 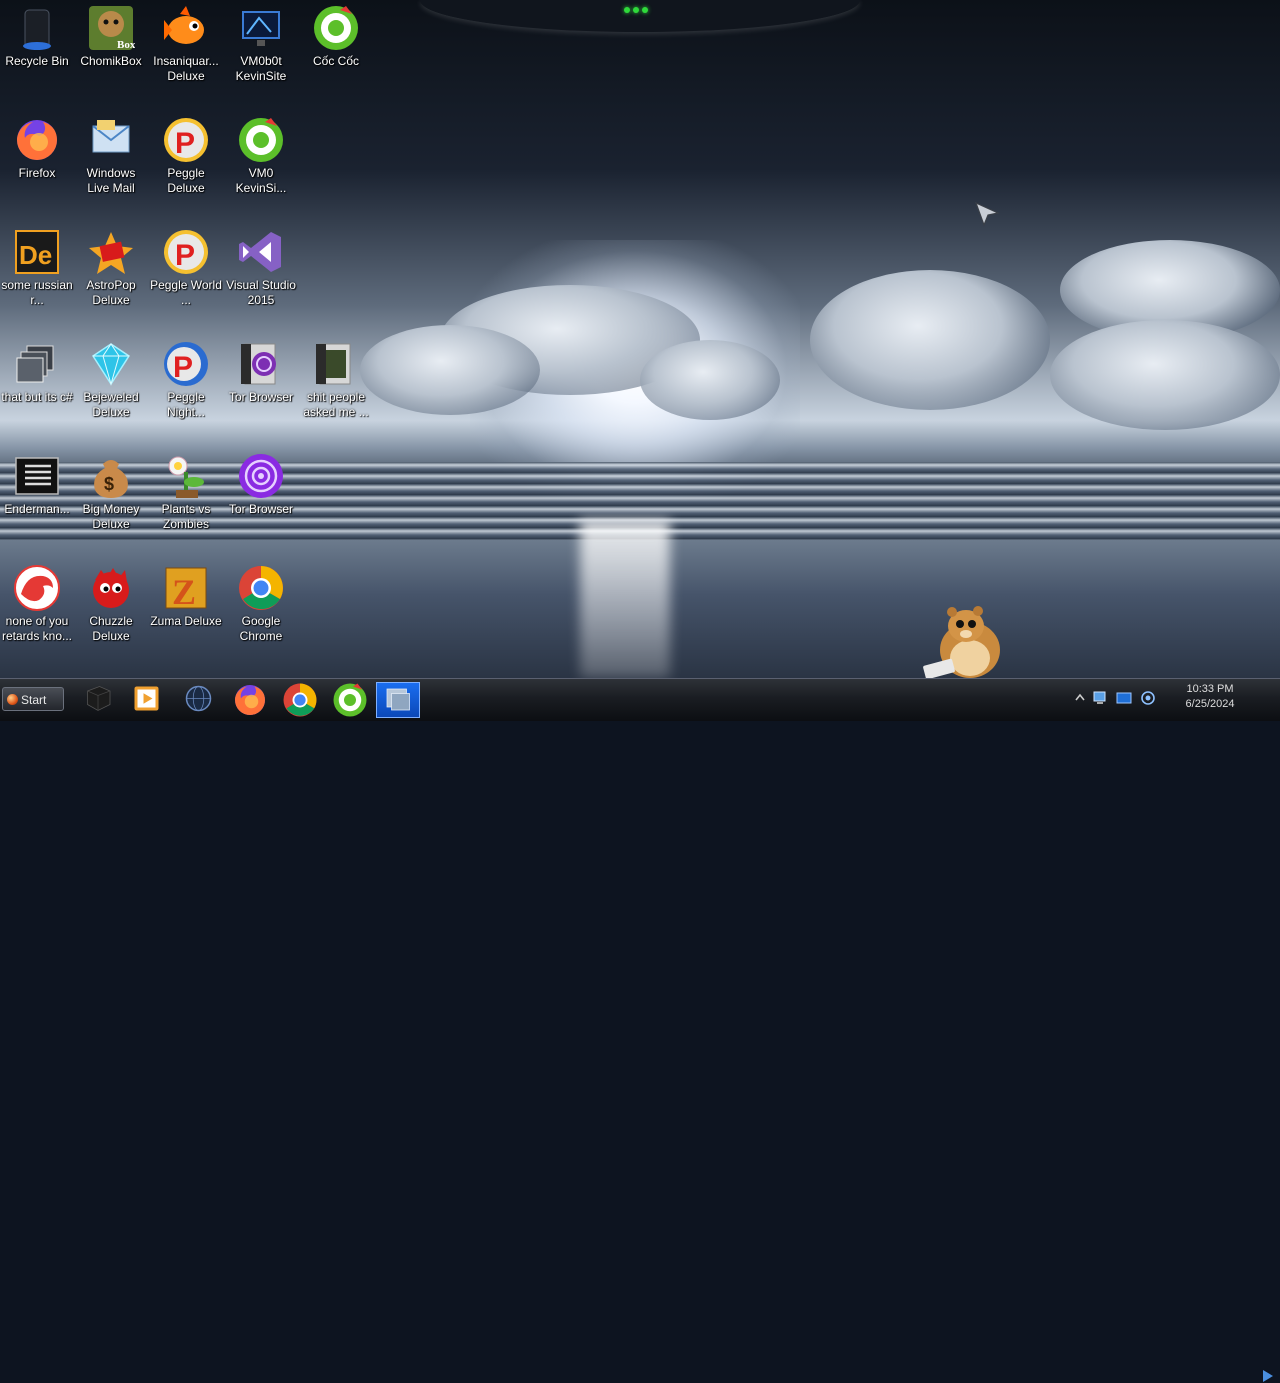 What do you see at coordinates (186, 68) in the screenshot?
I see `desktop-icon-label: Insaniquar... Deluxe` at bounding box center [186, 68].